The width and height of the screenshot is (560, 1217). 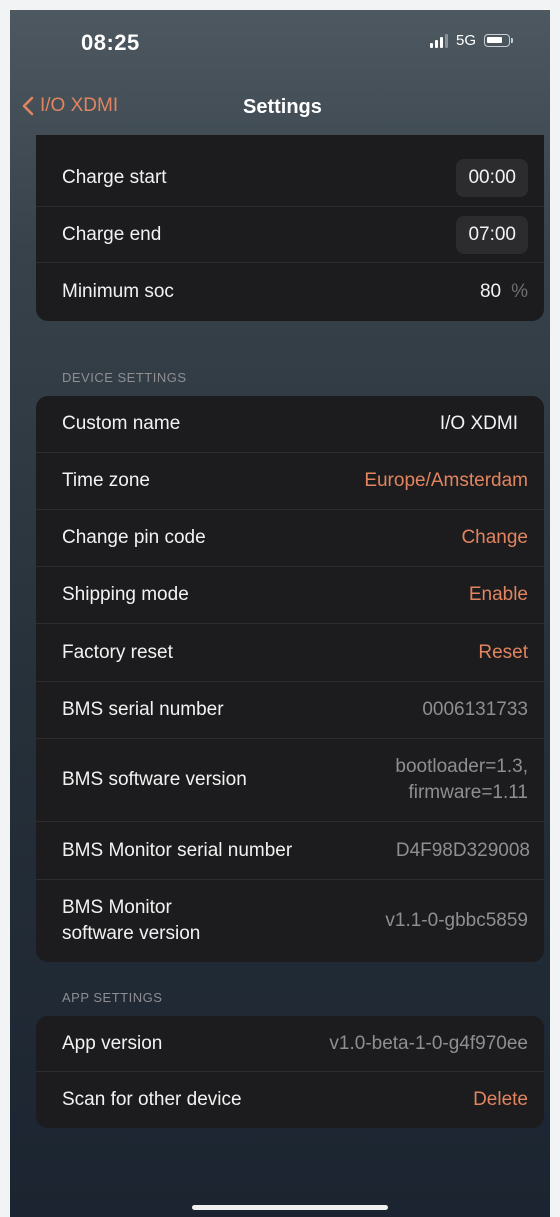 What do you see at coordinates (290, 710) in the screenshot?
I see `bms-serial-row: BMS serial number 0006131733` at bounding box center [290, 710].